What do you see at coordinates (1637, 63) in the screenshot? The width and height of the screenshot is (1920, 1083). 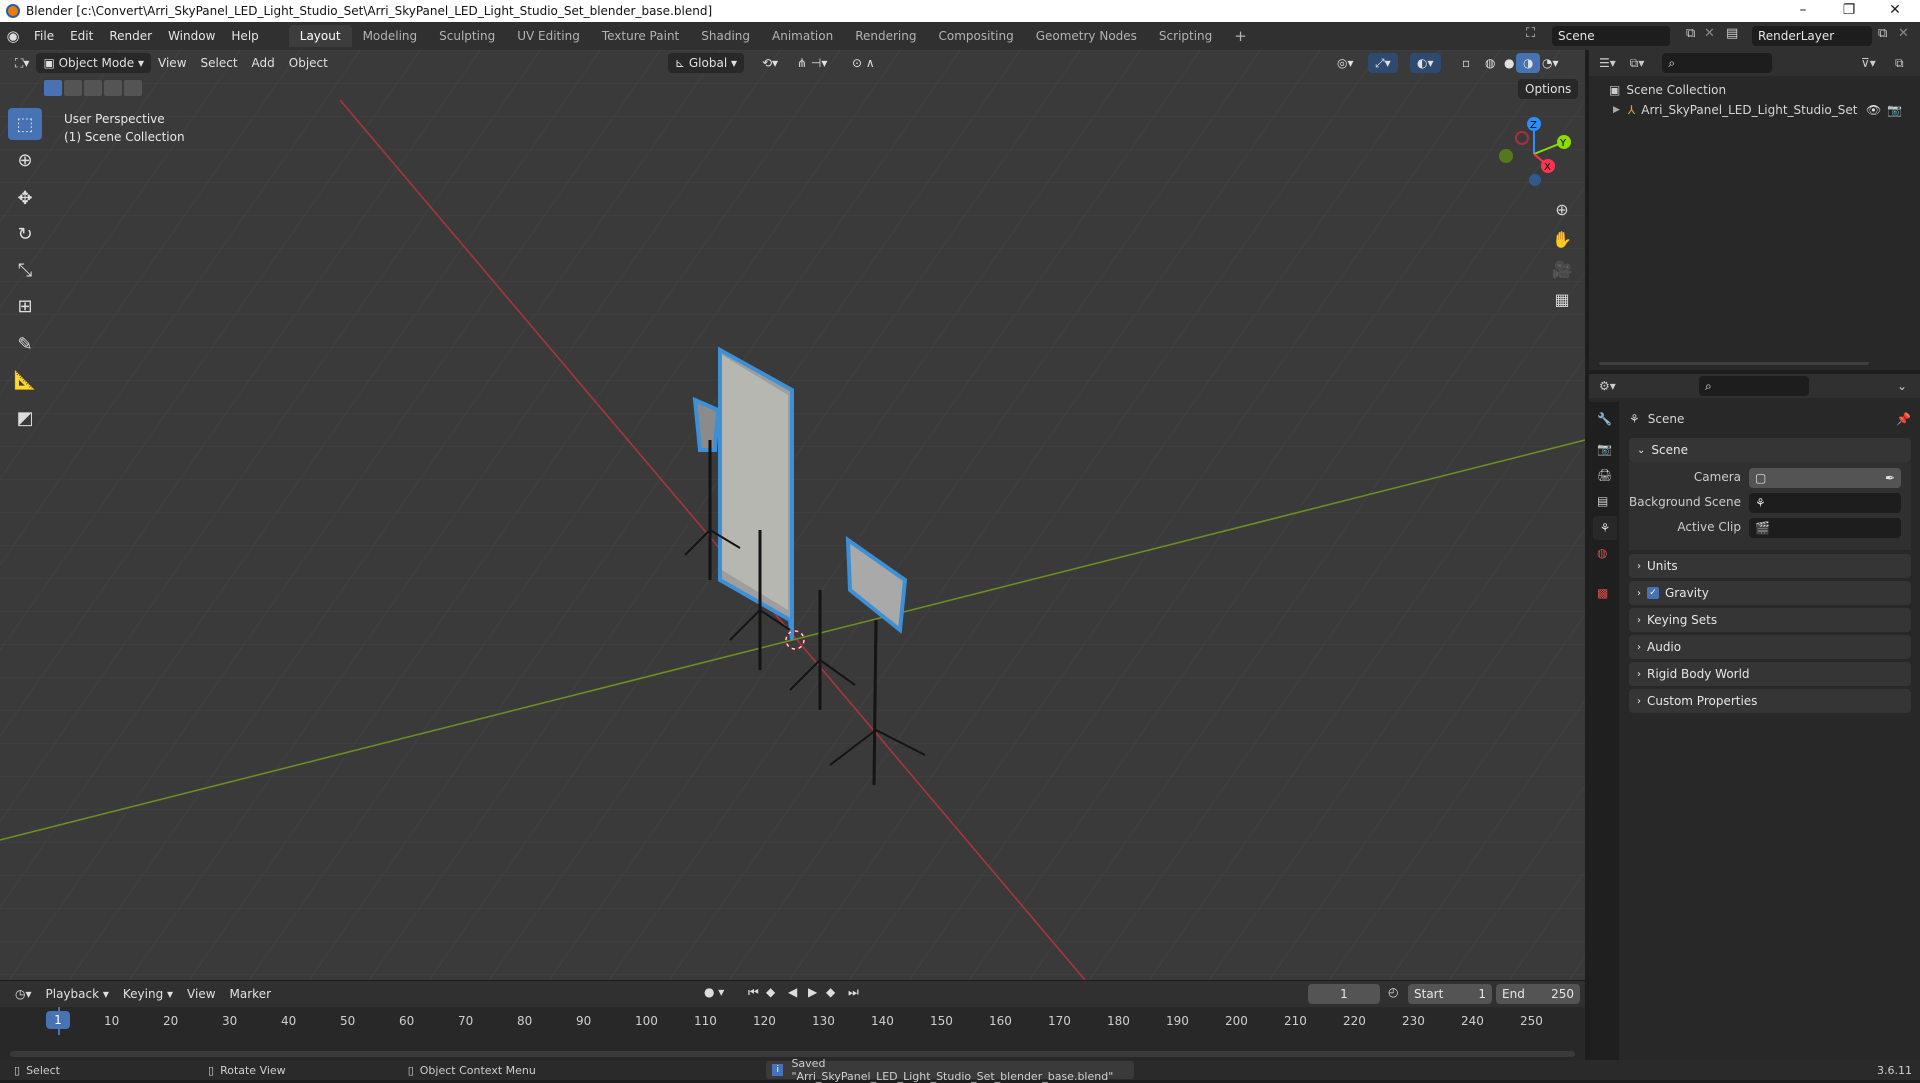 I see `display-mode-icon: ⧉▾` at bounding box center [1637, 63].